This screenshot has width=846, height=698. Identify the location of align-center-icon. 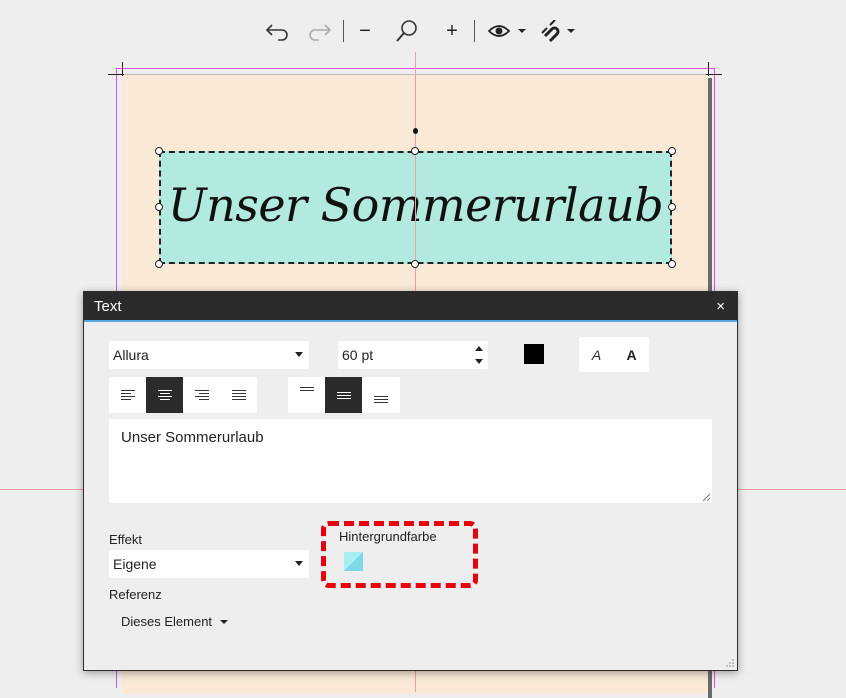
(164, 395).